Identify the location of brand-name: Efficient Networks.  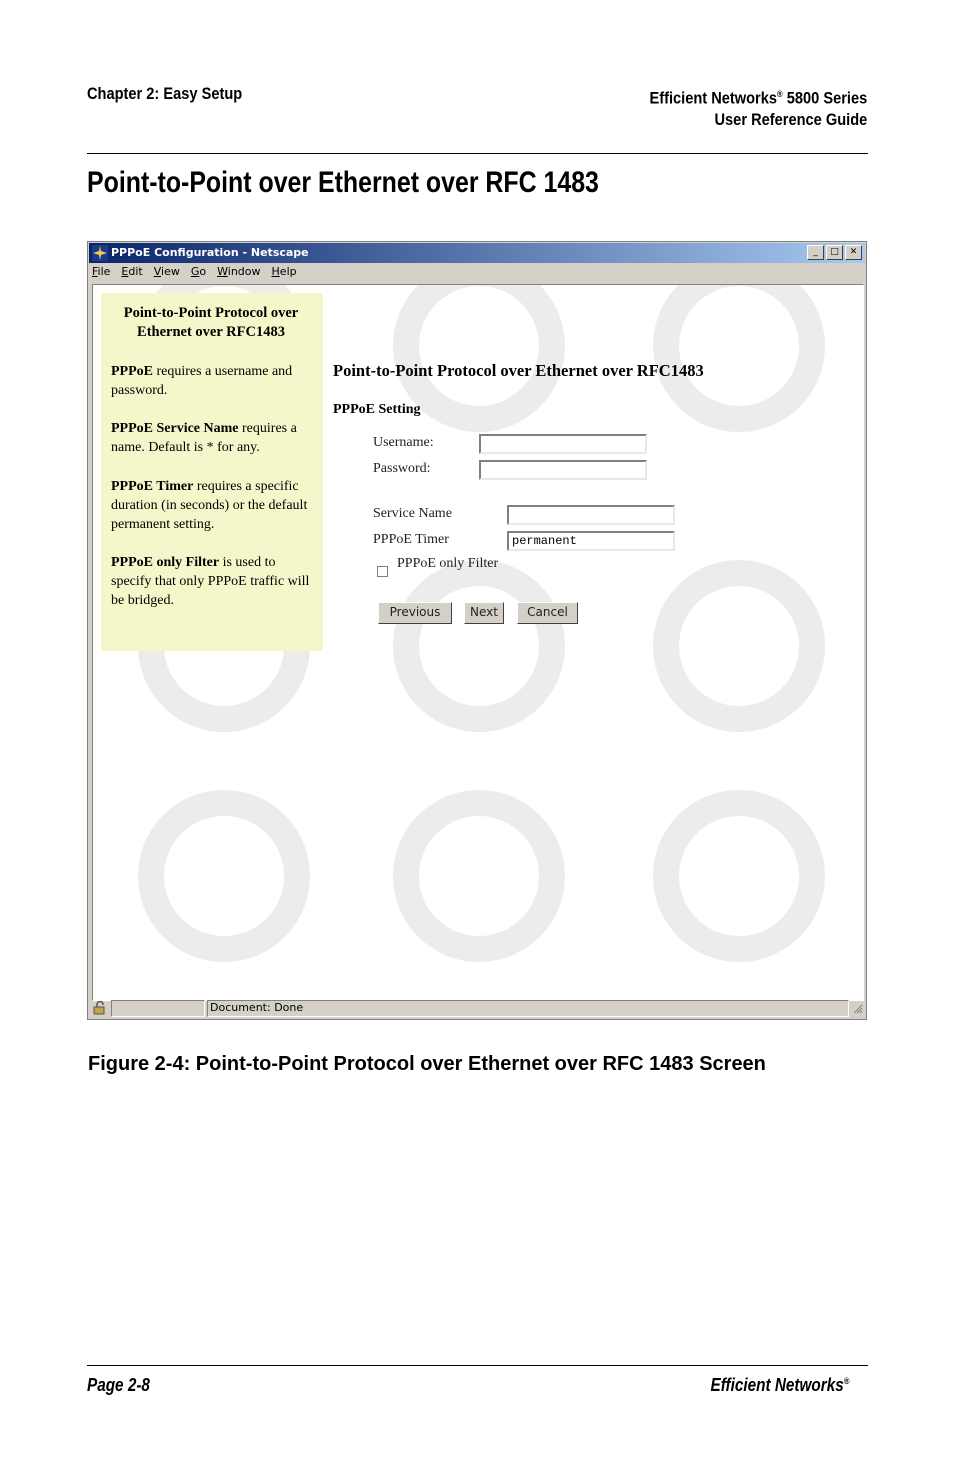
(713, 98).